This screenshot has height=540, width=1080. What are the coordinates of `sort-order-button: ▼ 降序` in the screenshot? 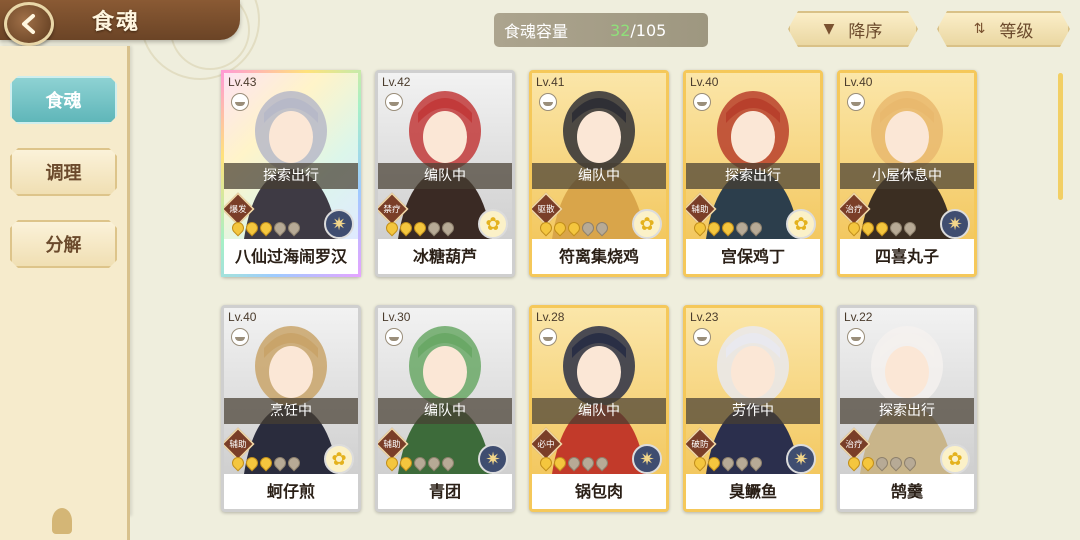 It's located at (853, 29).